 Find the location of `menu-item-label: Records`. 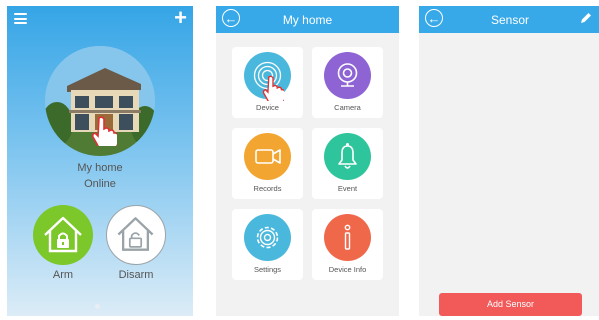

menu-item-label: Records is located at coordinates (267, 188).